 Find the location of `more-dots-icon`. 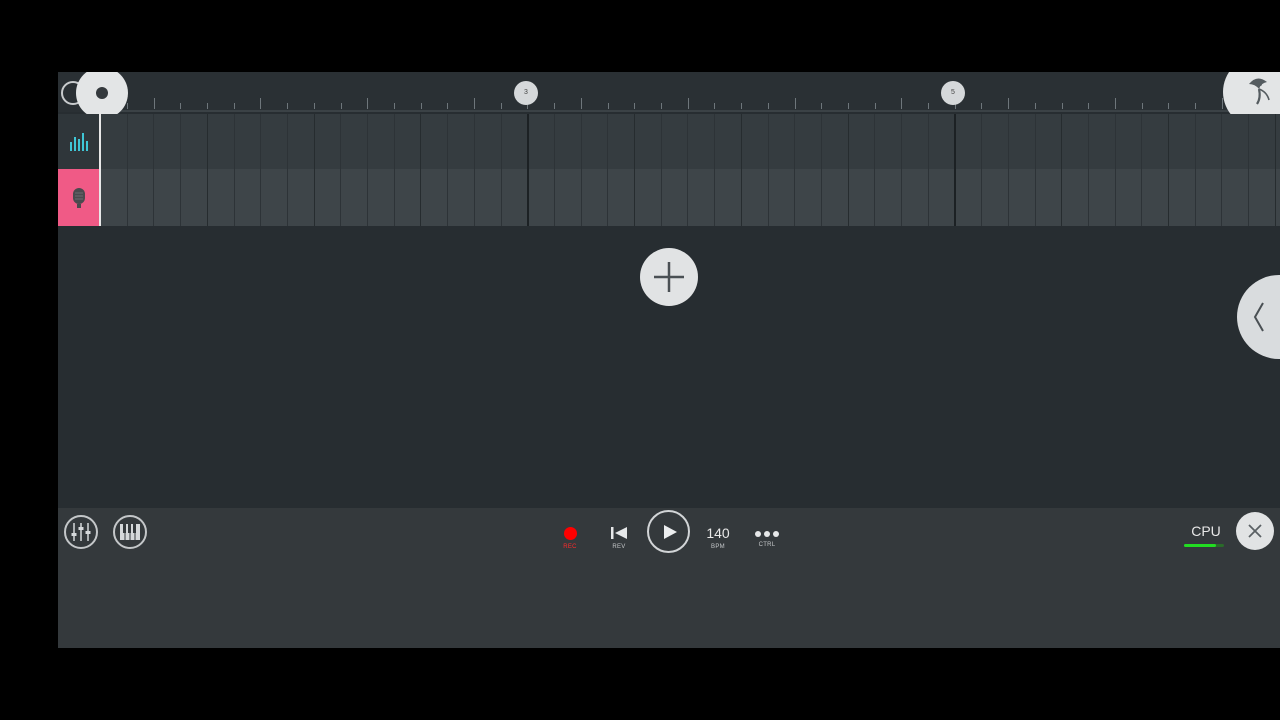

more-dots-icon is located at coordinates (767, 534).